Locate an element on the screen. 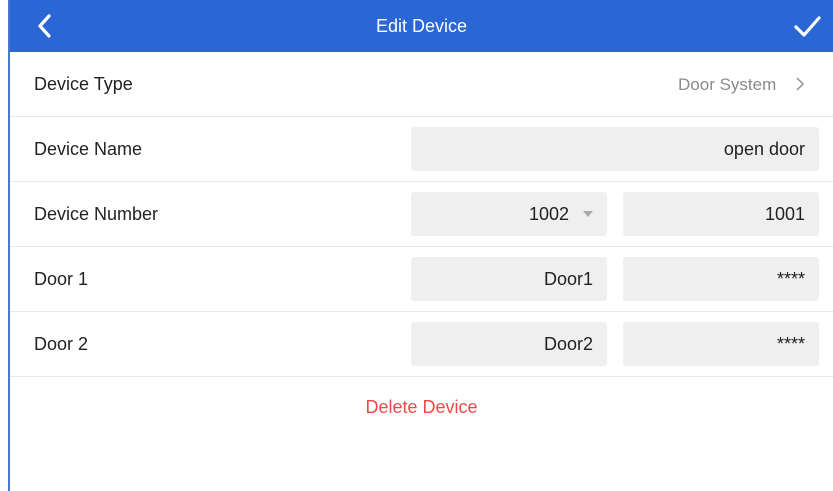 This screenshot has width=833, height=491. header-bar: Edit Device is located at coordinates (421, 26).